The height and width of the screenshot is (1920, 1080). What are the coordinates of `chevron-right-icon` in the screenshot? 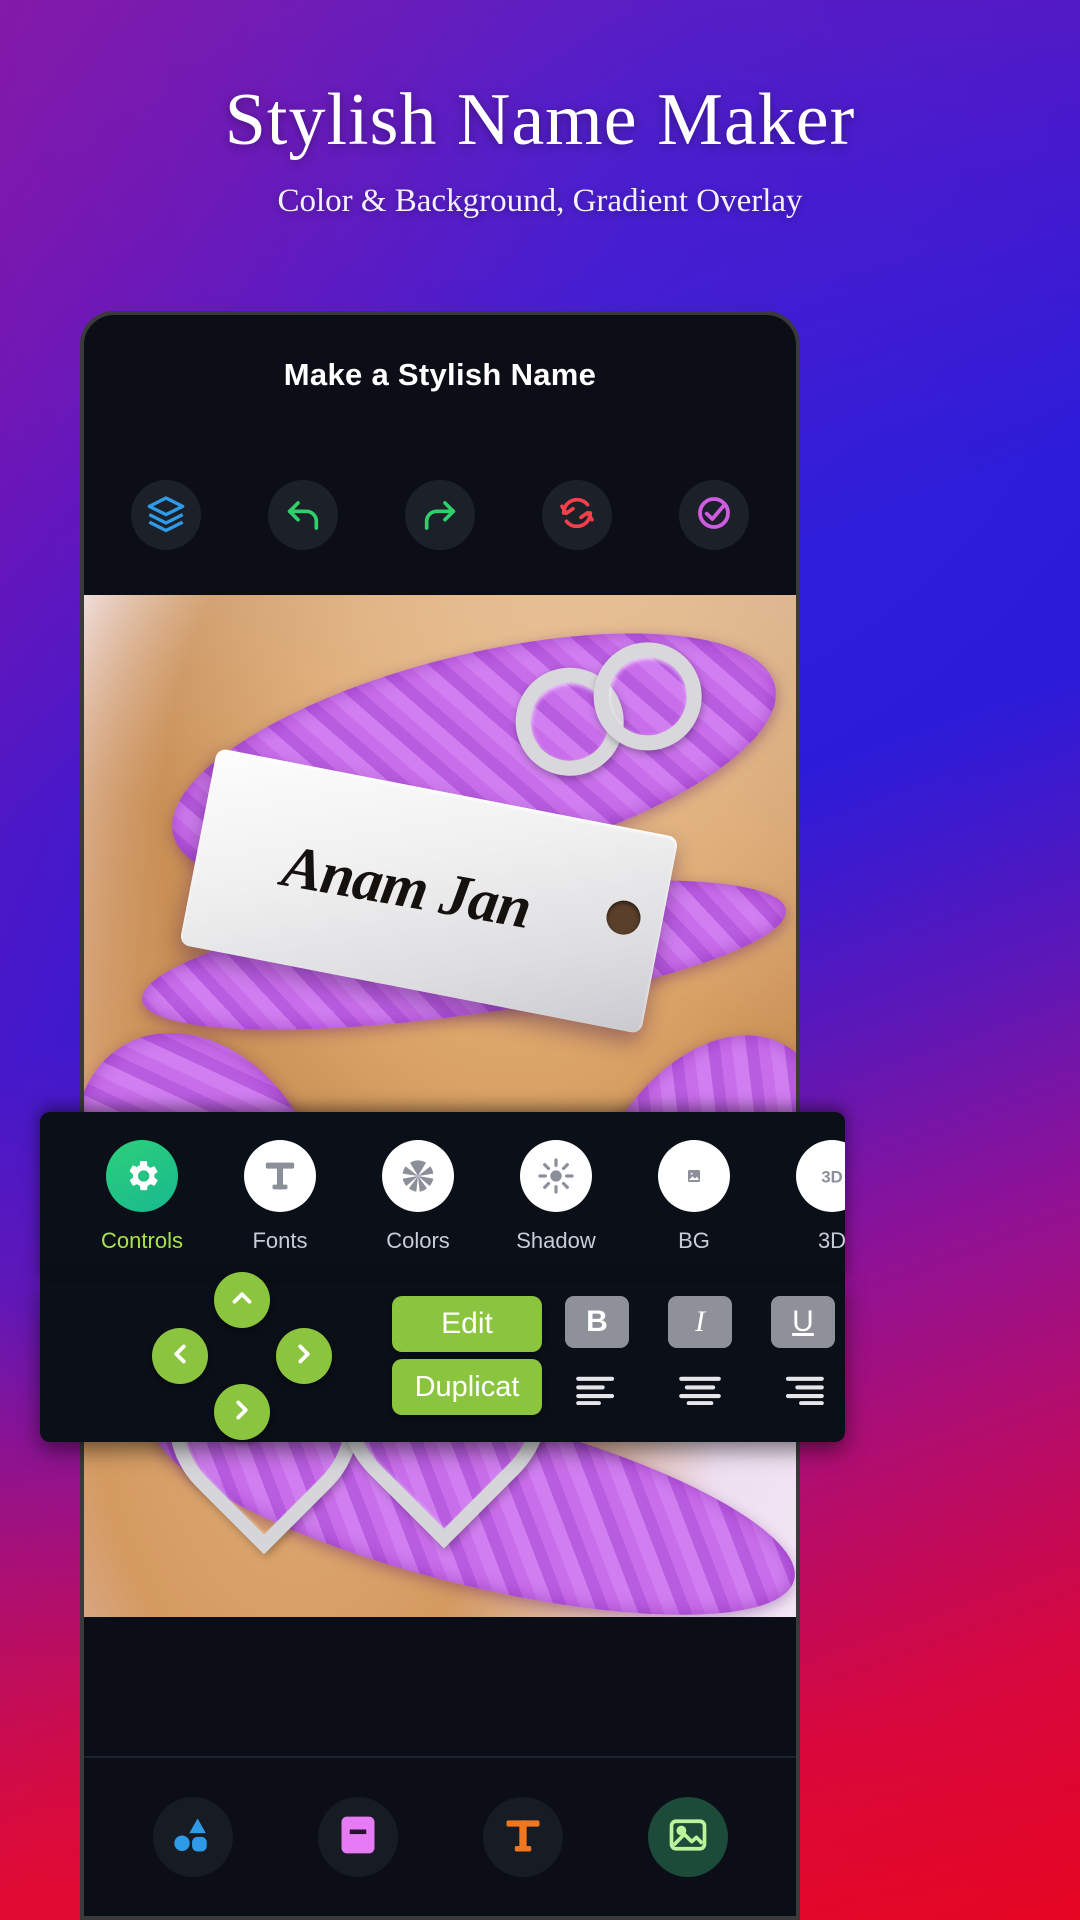 It's located at (304, 1356).